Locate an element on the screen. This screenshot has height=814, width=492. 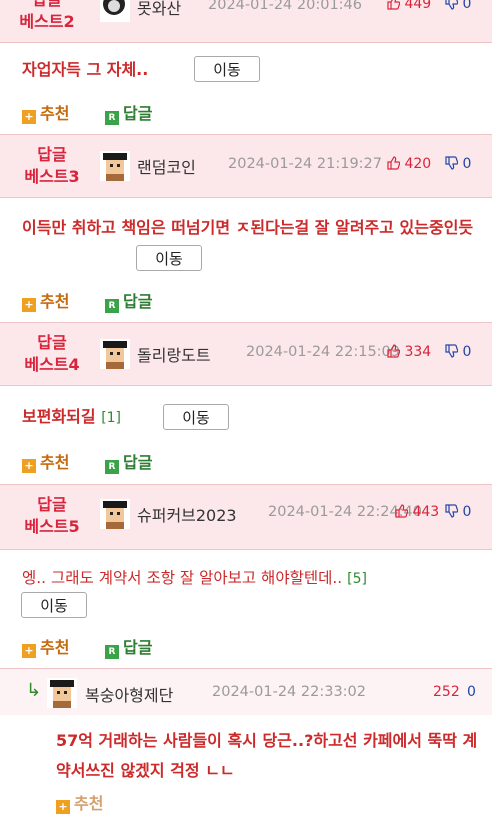
comment-date: 2024-01-24 21:19:27 is located at coordinates (305, 164).